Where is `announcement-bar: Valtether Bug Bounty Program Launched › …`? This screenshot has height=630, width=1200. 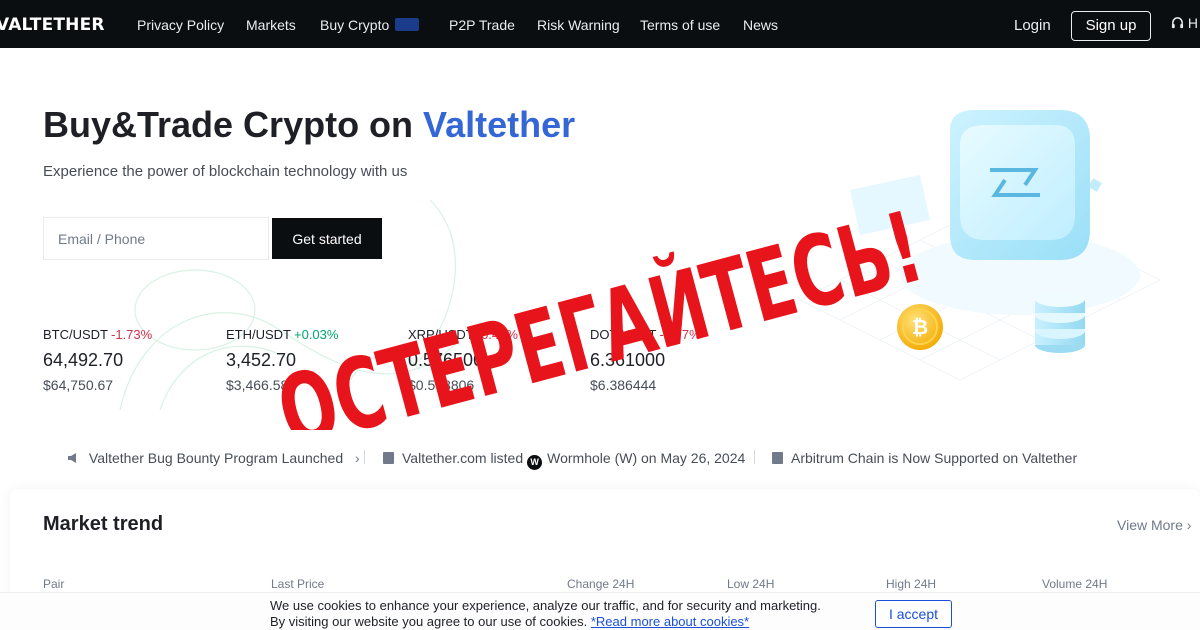
announcement-bar: Valtether Bug Bounty Program Launched › … is located at coordinates (600, 458).